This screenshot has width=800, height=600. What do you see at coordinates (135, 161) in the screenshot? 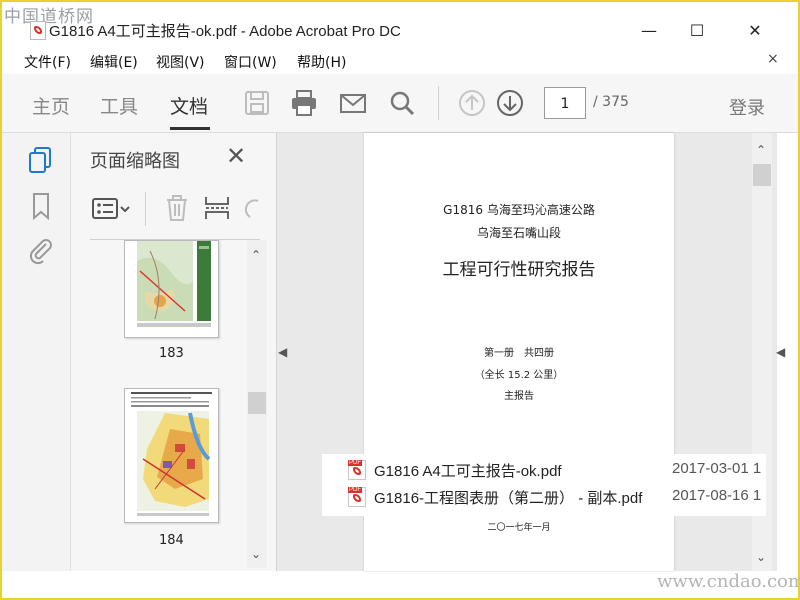
I see `thumbnails-title: 页面缩略图` at bounding box center [135, 161].